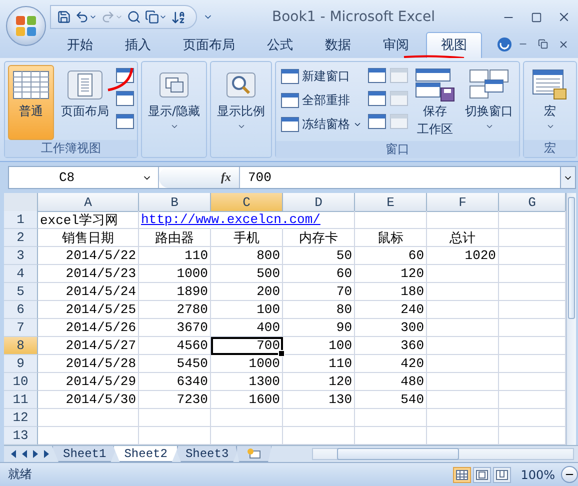  What do you see at coordinates (247, 274) in the screenshot?
I see `table-cell: 500` at bounding box center [247, 274].